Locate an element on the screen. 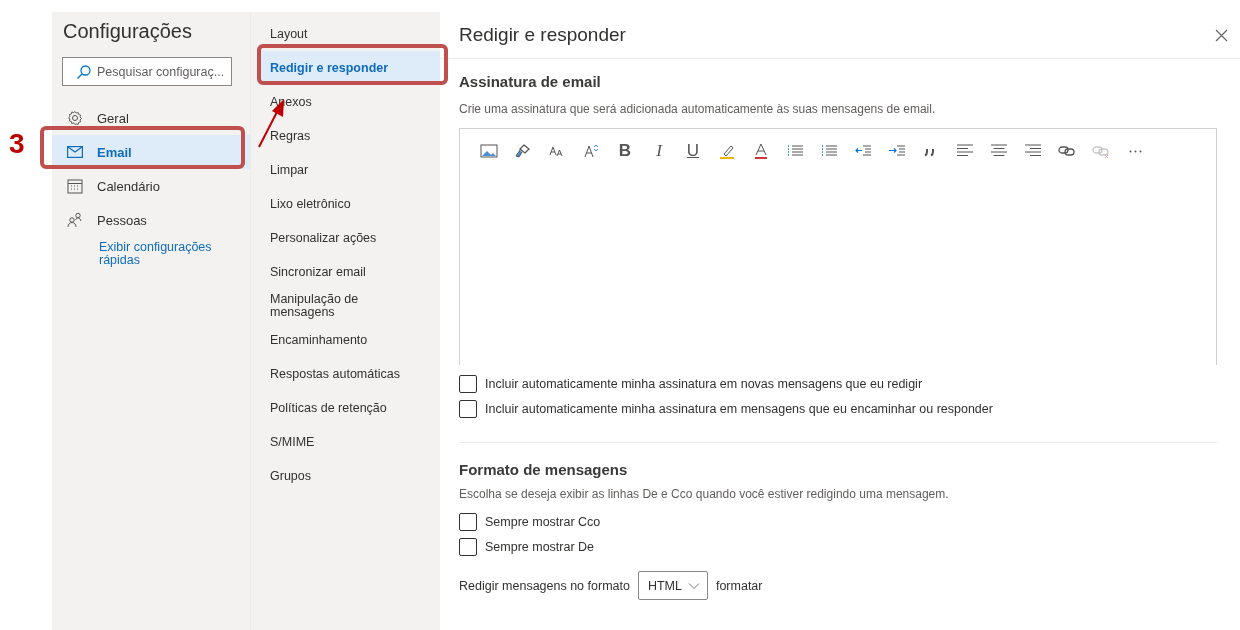 The image size is (1240, 630). section-heading: Assinatura de email is located at coordinates (530, 81).